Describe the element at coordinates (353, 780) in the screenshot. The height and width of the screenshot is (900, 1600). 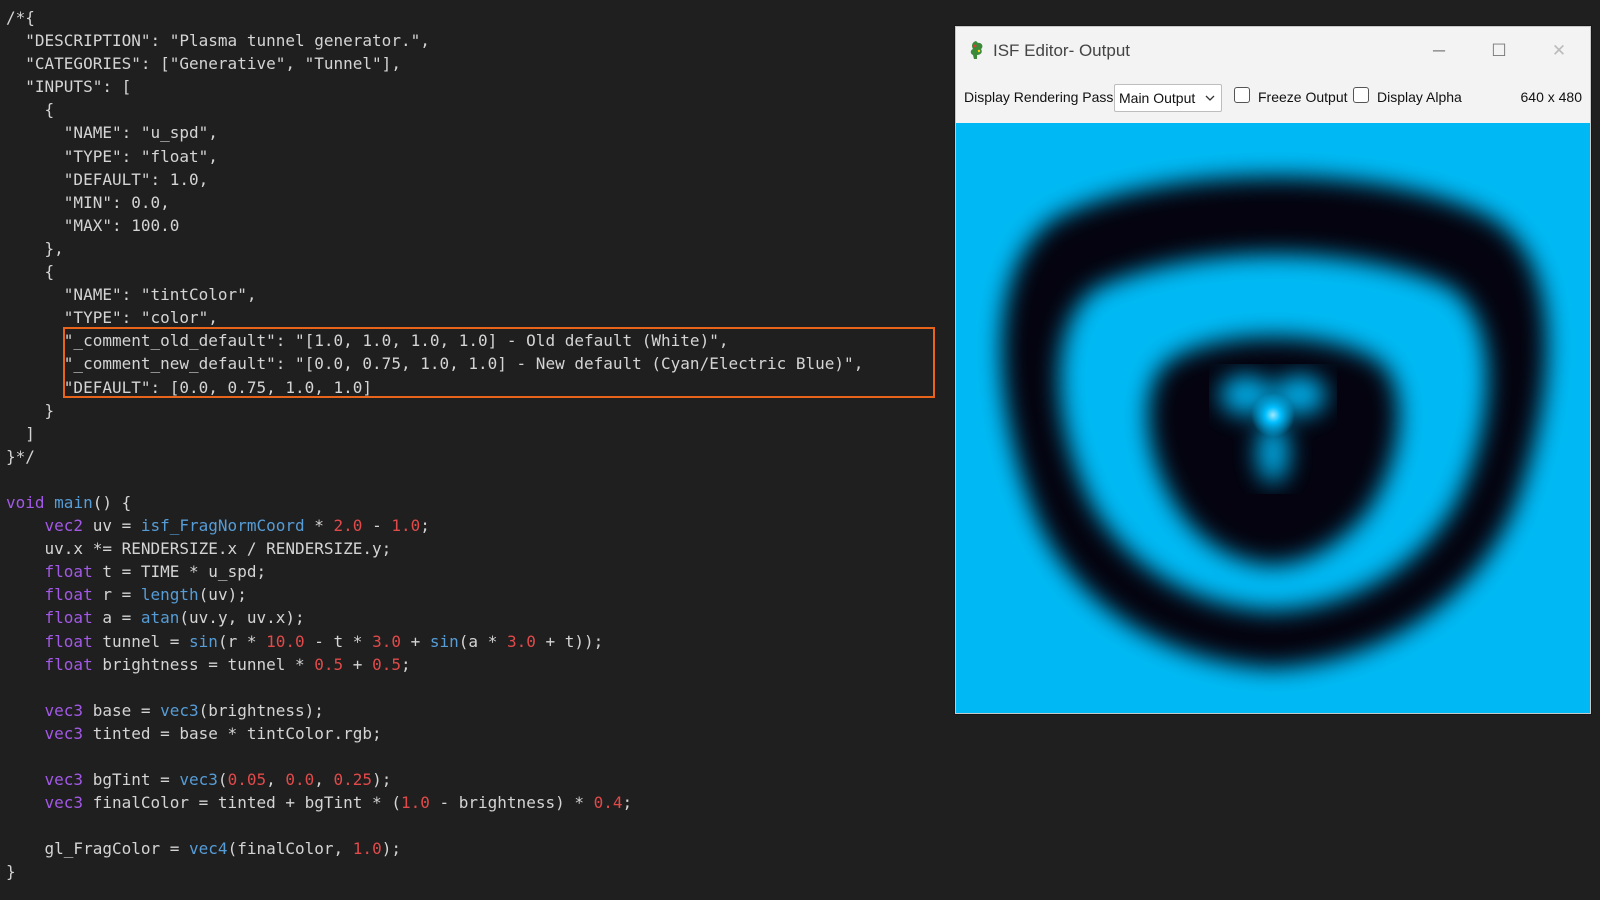
I see `code-token: 0.25` at that location.